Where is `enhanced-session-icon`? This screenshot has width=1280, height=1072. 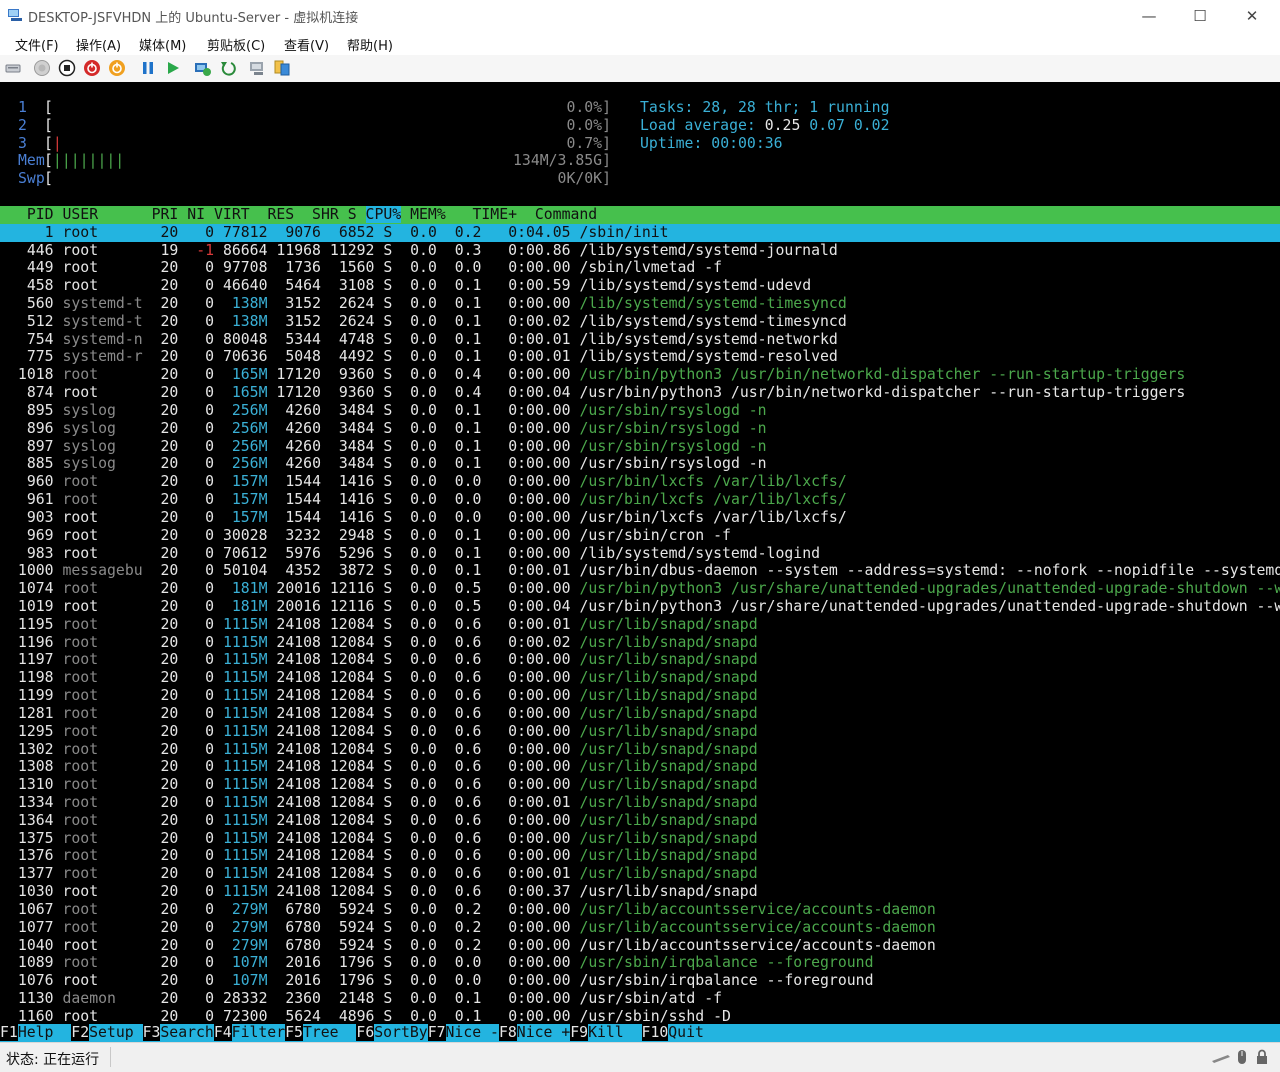
enhanced-session-icon is located at coordinates (258, 68).